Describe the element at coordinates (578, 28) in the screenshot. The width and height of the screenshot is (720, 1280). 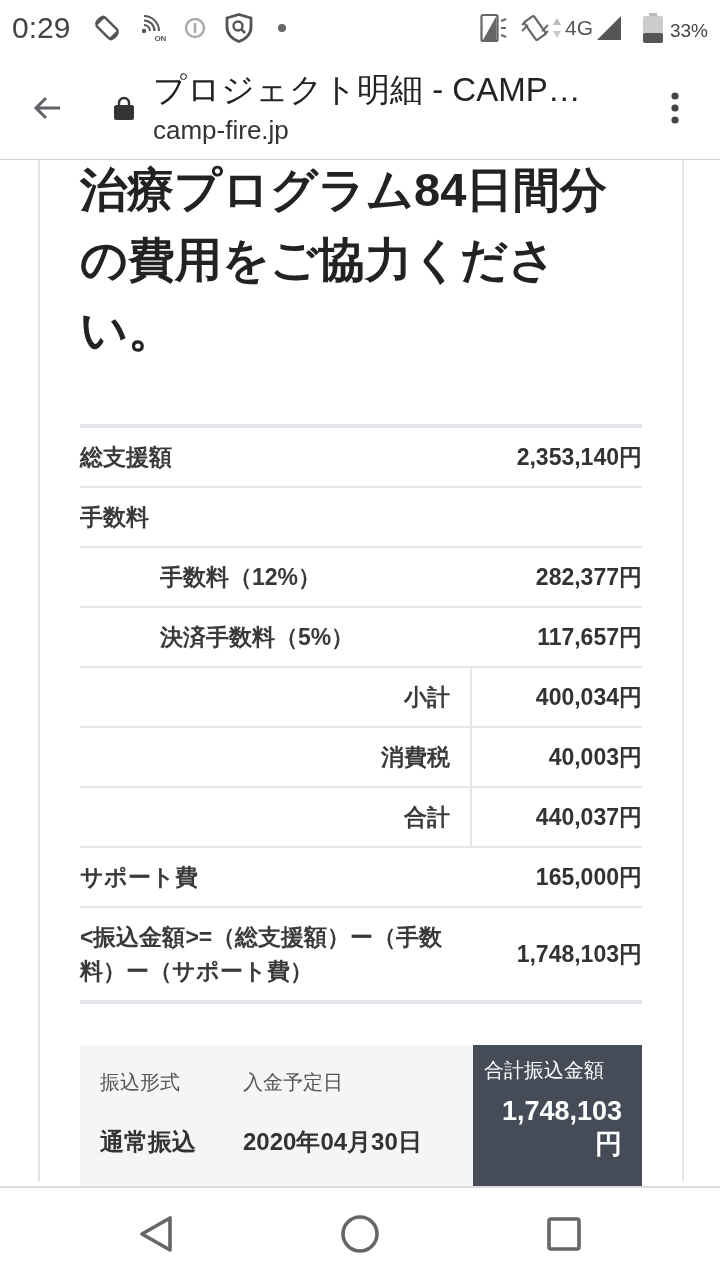
I see `network-type: 4G` at that location.